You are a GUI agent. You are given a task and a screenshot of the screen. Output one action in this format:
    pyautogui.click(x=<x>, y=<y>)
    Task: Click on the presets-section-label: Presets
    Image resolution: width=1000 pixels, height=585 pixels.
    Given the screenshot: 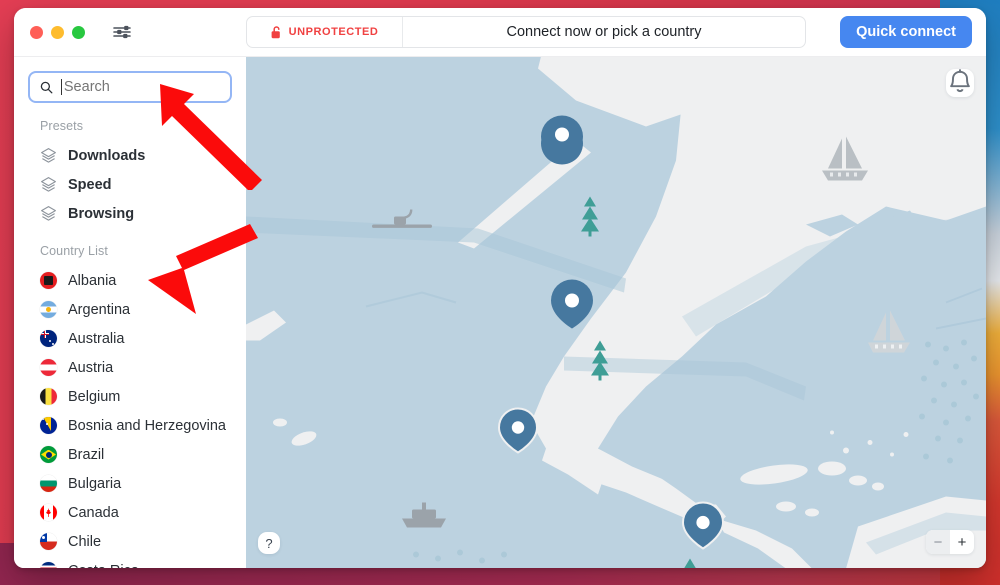 What is the action you would take?
    pyautogui.click(x=62, y=126)
    